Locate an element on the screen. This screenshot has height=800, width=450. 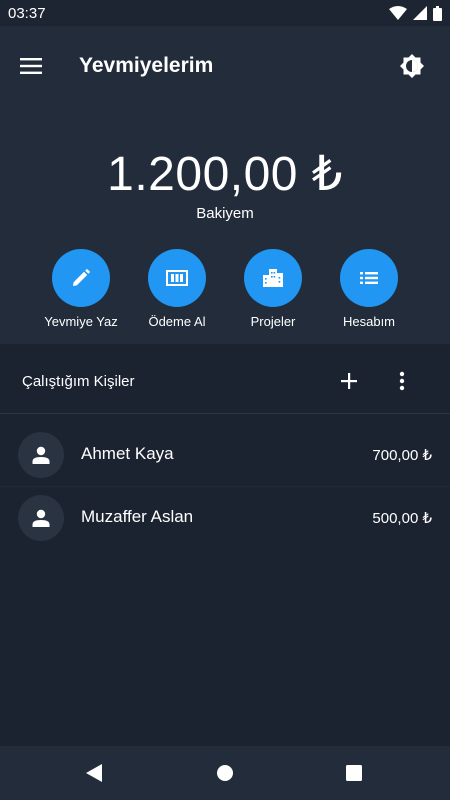
person-name: Ahmet Kaya is located at coordinates (127, 453).